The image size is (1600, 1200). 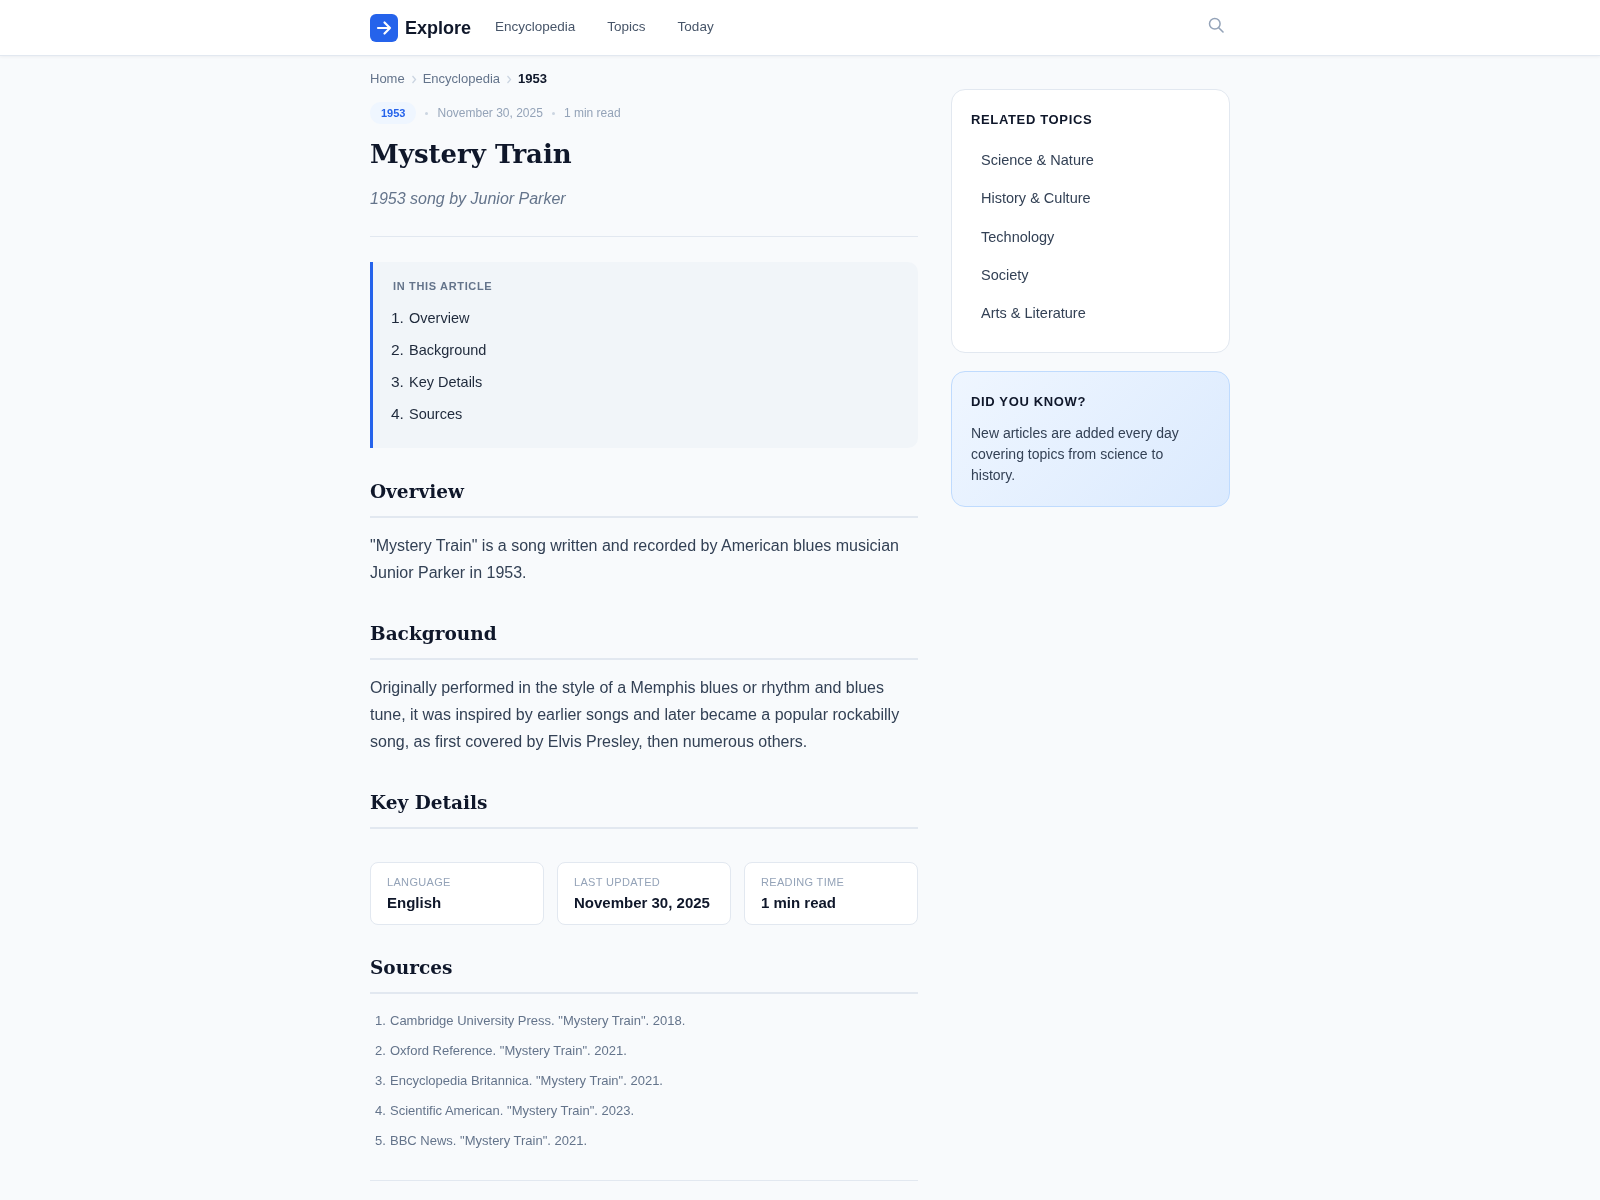 I want to click on toc-link: Overview, so click(x=439, y=318).